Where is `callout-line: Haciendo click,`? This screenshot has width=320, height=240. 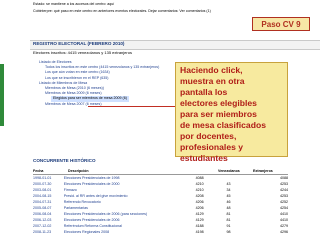
callout-line: Haciendo click, is located at coordinates (211, 70).